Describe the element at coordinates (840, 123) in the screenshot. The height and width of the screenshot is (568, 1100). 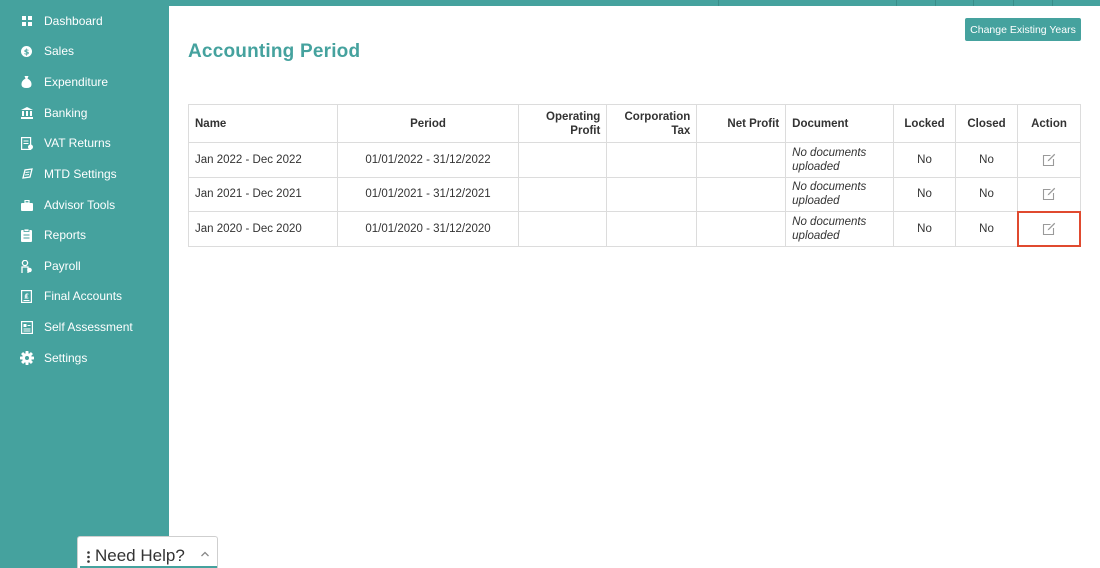
I see `column-header-document: Document` at that location.